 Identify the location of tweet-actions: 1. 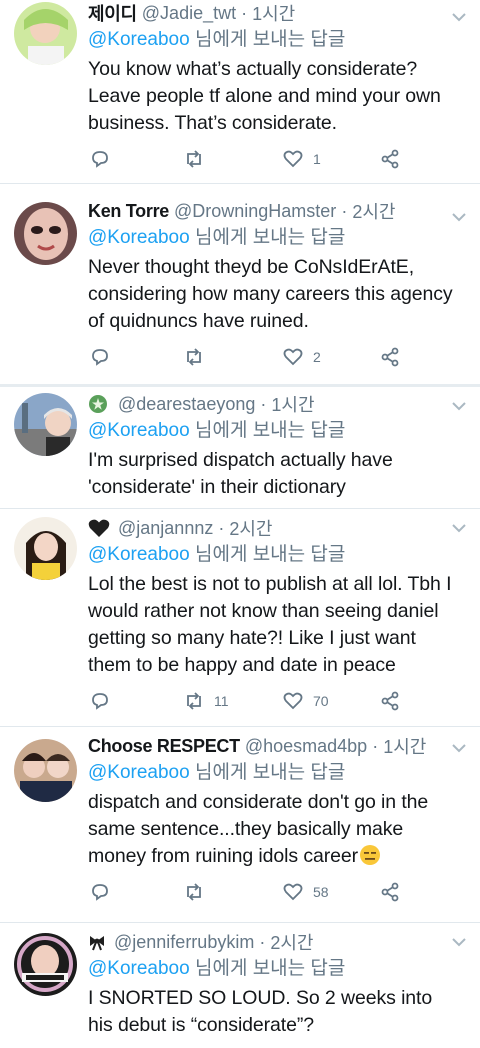
(275, 159).